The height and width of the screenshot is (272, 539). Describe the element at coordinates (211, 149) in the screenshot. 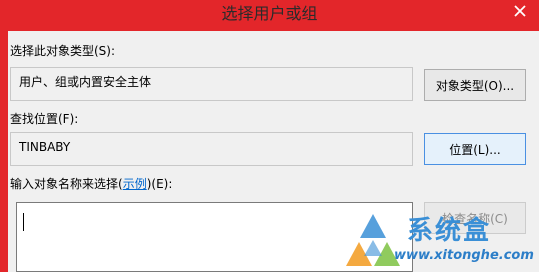

I see `location-field: TINBABY` at that location.